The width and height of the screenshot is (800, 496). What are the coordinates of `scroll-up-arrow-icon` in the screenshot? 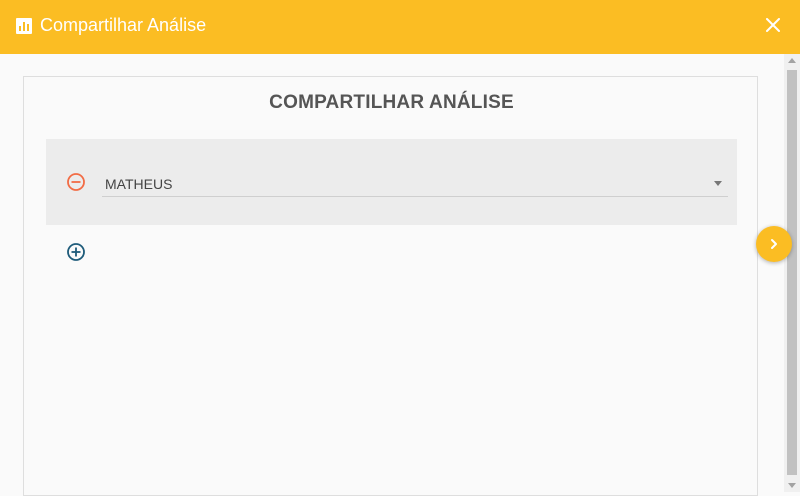 It's located at (792, 60).